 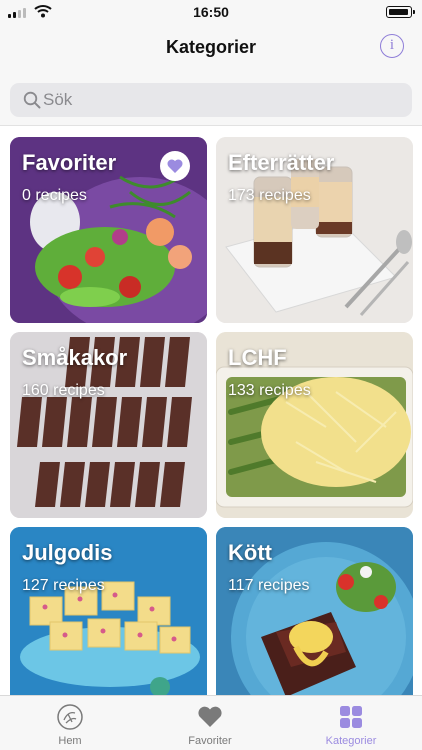 What do you see at coordinates (108, 425) in the screenshot?
I see `category-card-smakakor: Småkakor 160 recipes` at bounding box center [108, 425].